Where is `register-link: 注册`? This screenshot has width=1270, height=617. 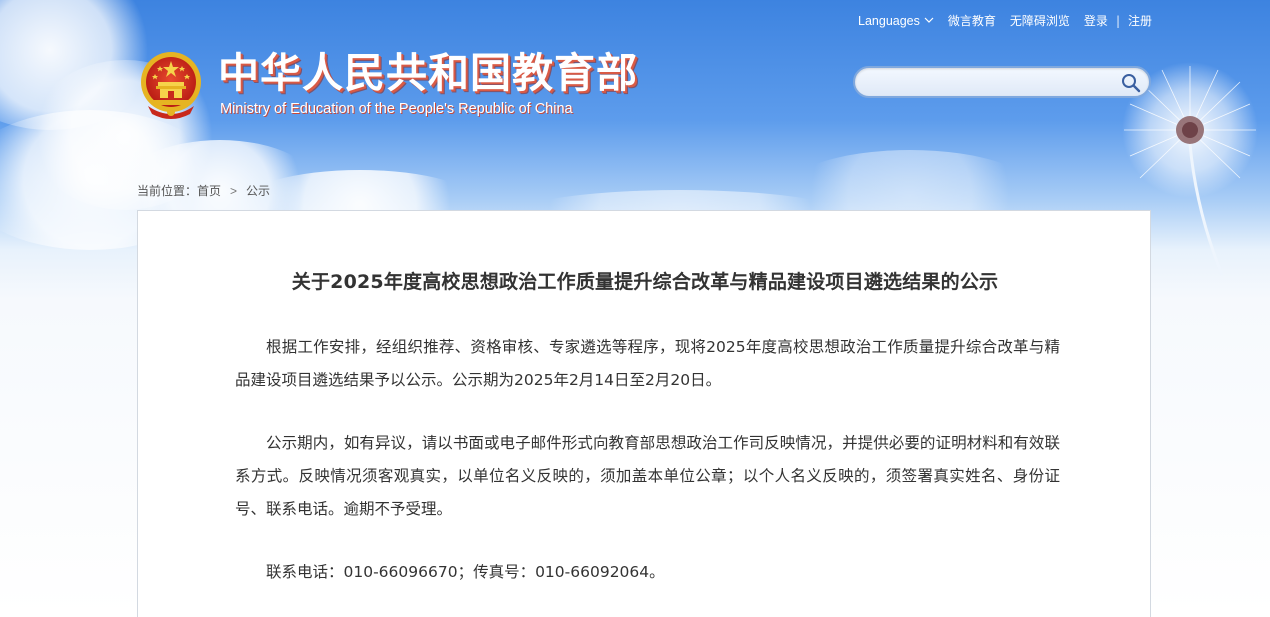
register-link: 注册 is located at coordinates (1140, 20).